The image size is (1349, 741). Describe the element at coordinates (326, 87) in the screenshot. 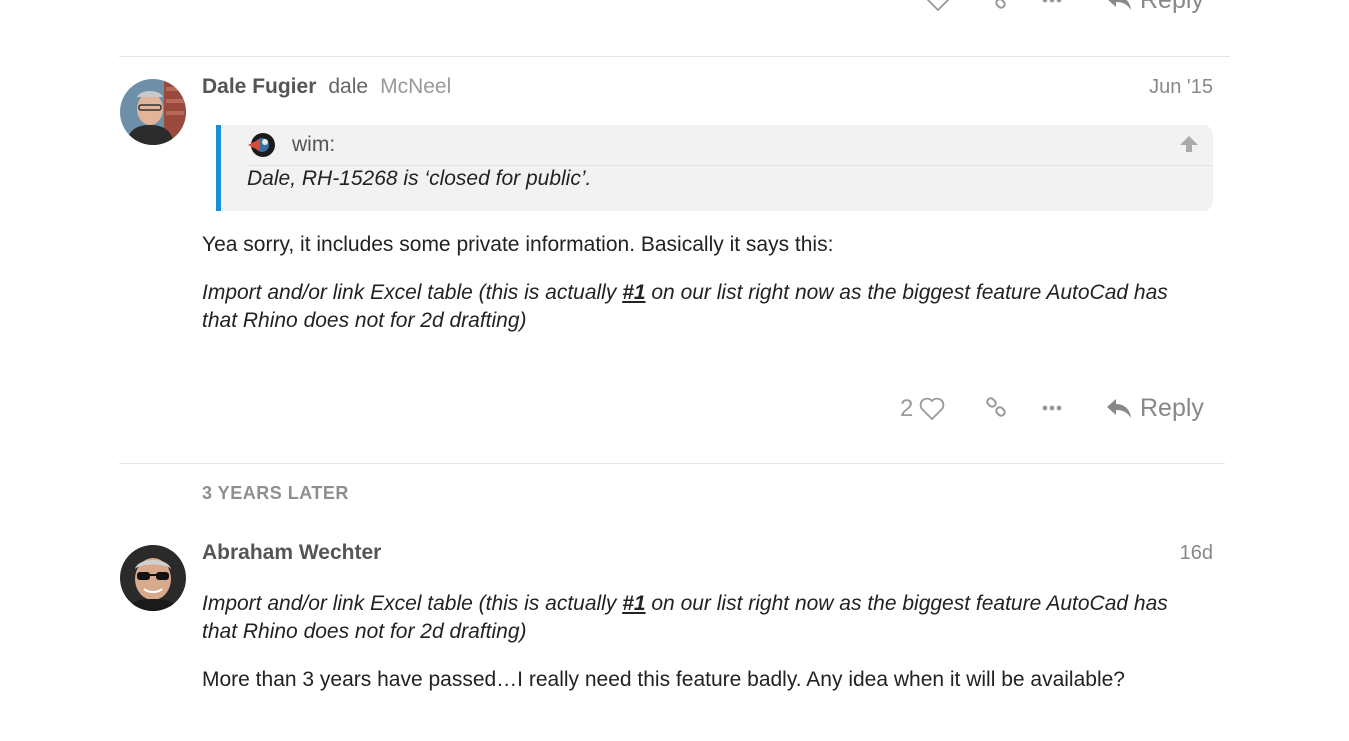

I see `post-header: Dale Fugier dale McNeel` at that location.